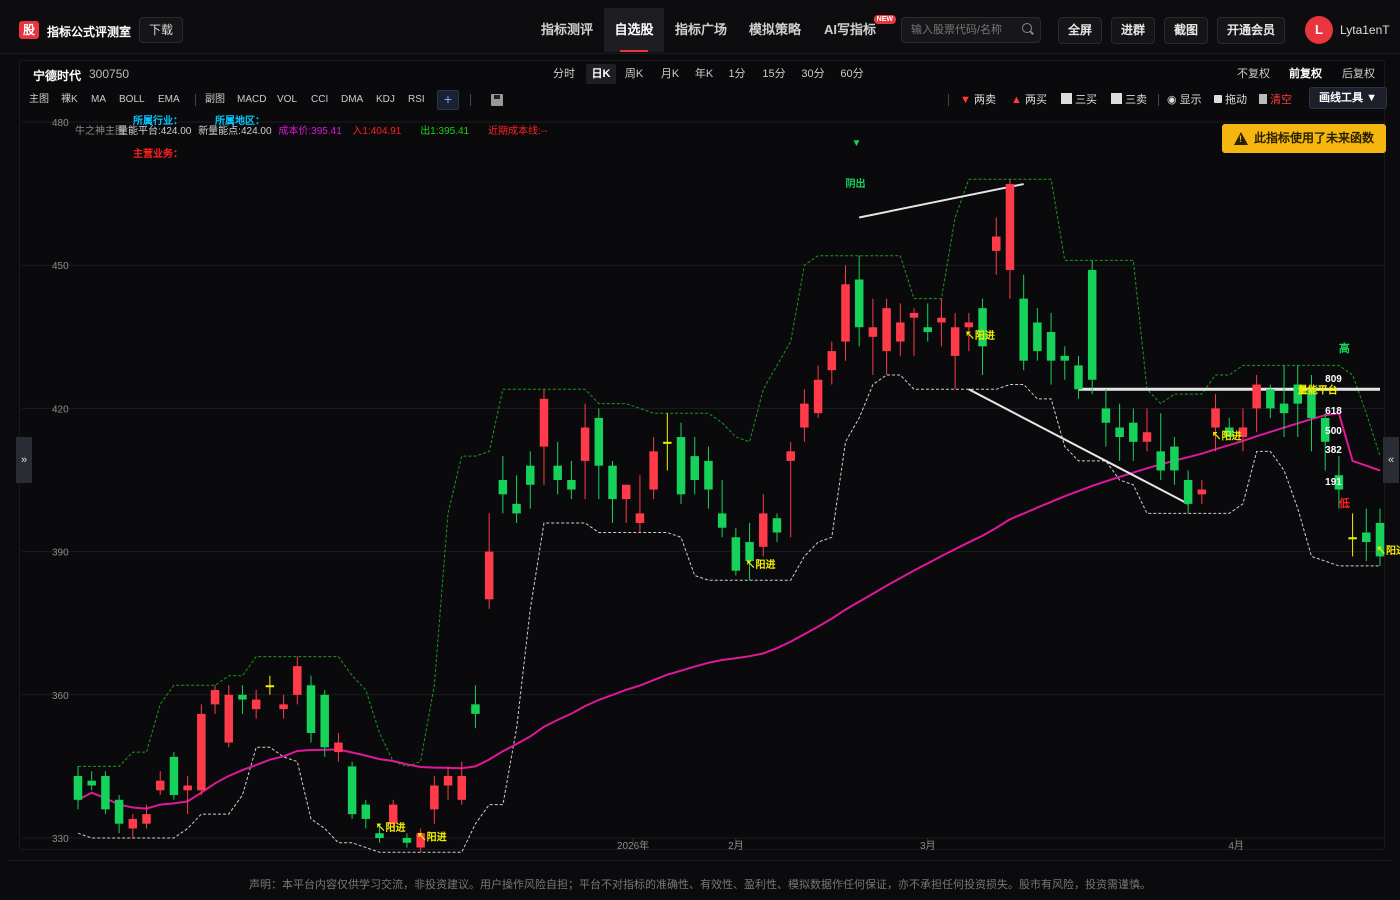  Describe the element at coordinates (60, 553) in the screenshot. I see `y-tick-label: 390` at that location.